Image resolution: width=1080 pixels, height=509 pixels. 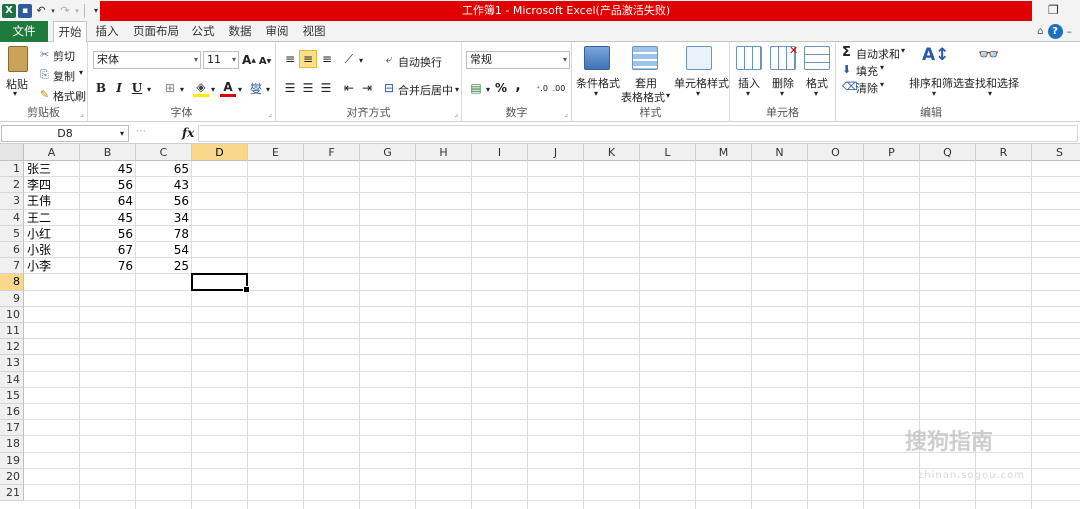 What do you see at coordinates (52, 201) in the screenshot?
I see `cell-A3: 王伟` at bounding box center [52, 201].